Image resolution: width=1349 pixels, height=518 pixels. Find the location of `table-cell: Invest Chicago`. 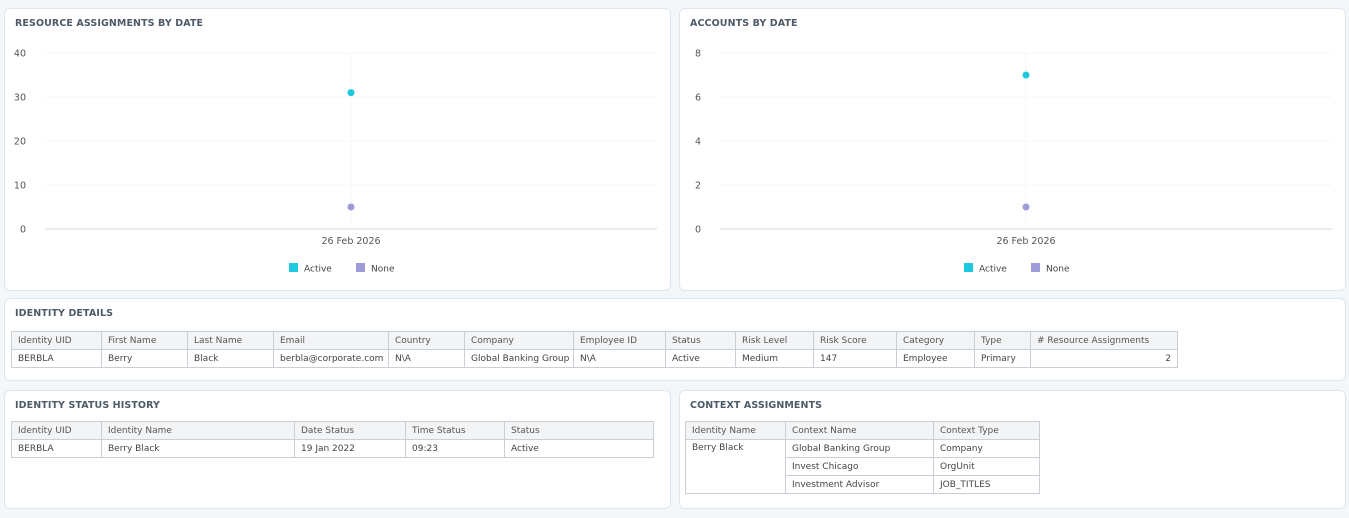

table-cell: Invest Chicago is located at coordinates (859, 466).